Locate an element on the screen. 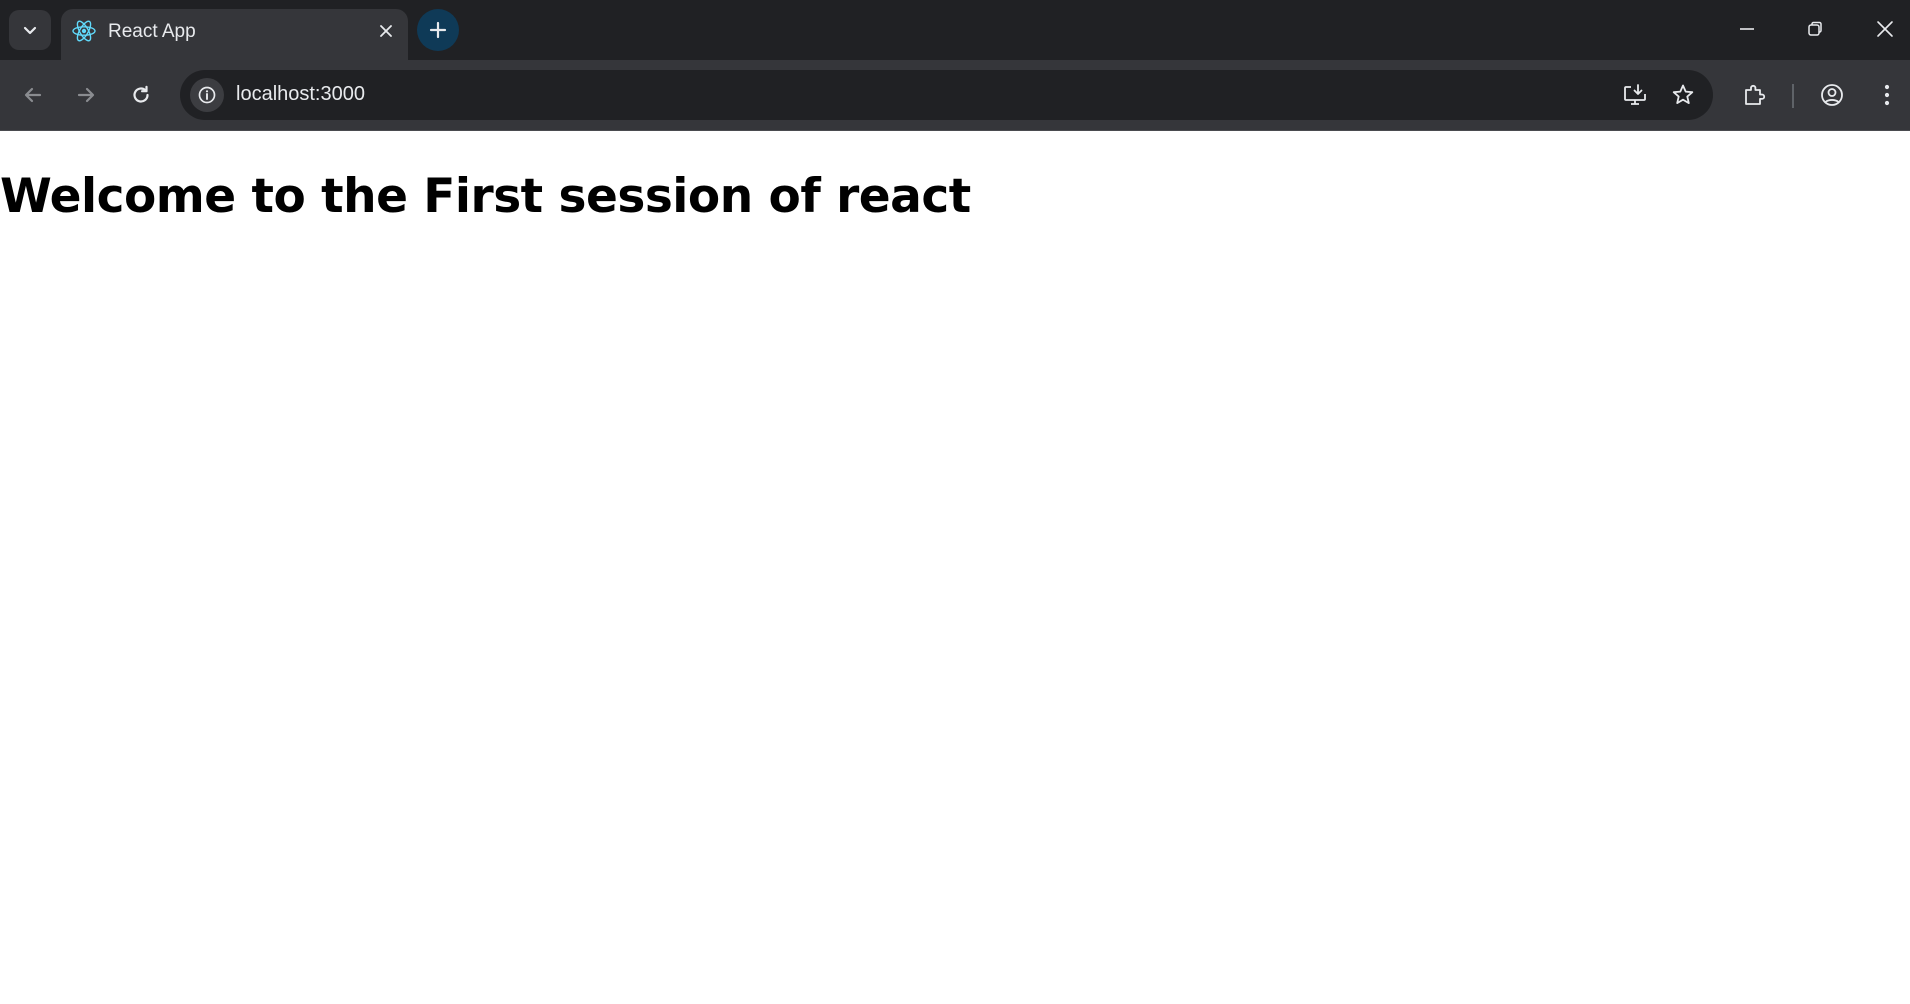 Image resolution: width=1910 pixels, height=1004 pixels. reload-icon is located at coordinates (141, 95).